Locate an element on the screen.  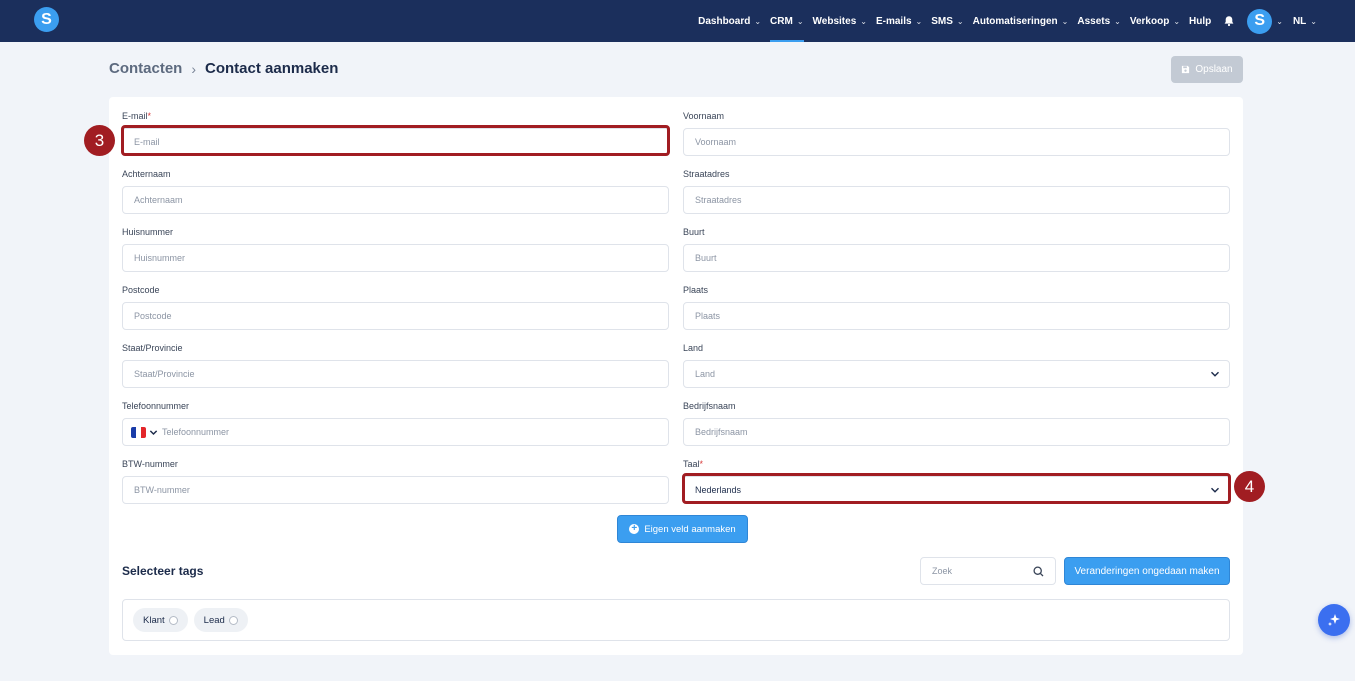
tag-search-input: Zoek is located at coordinates (988, 571).